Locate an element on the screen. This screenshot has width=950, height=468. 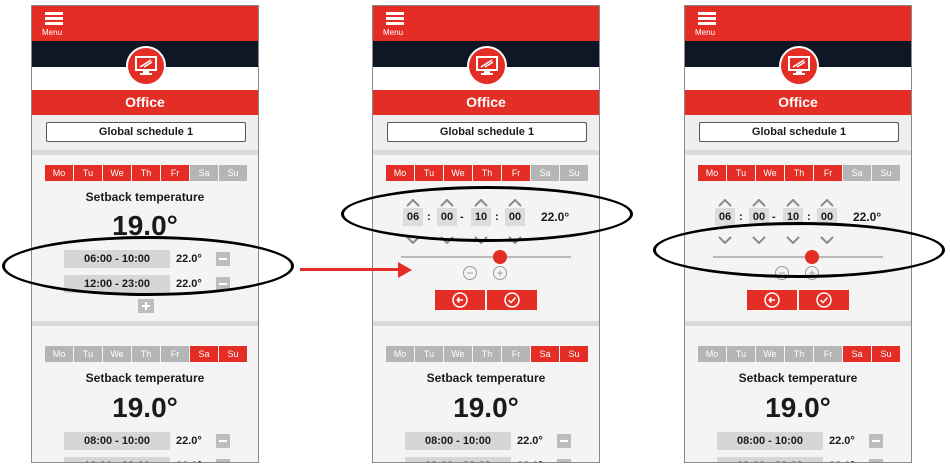
increment-m1-icon is located at coordinates (759, 200).